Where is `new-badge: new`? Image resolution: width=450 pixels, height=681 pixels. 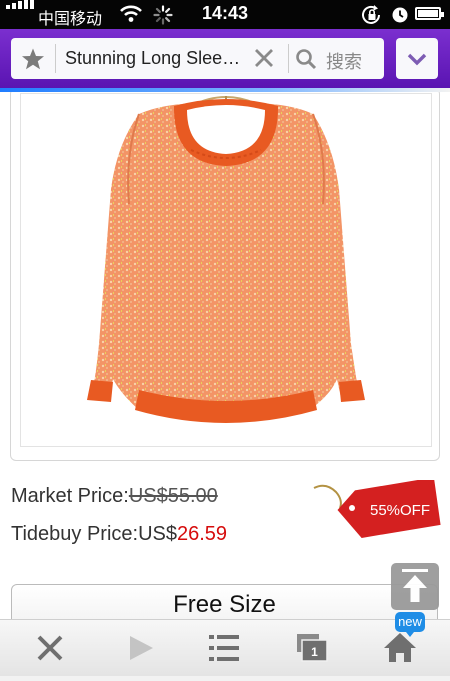 new-badge: new is located at coordinates (410, 624).